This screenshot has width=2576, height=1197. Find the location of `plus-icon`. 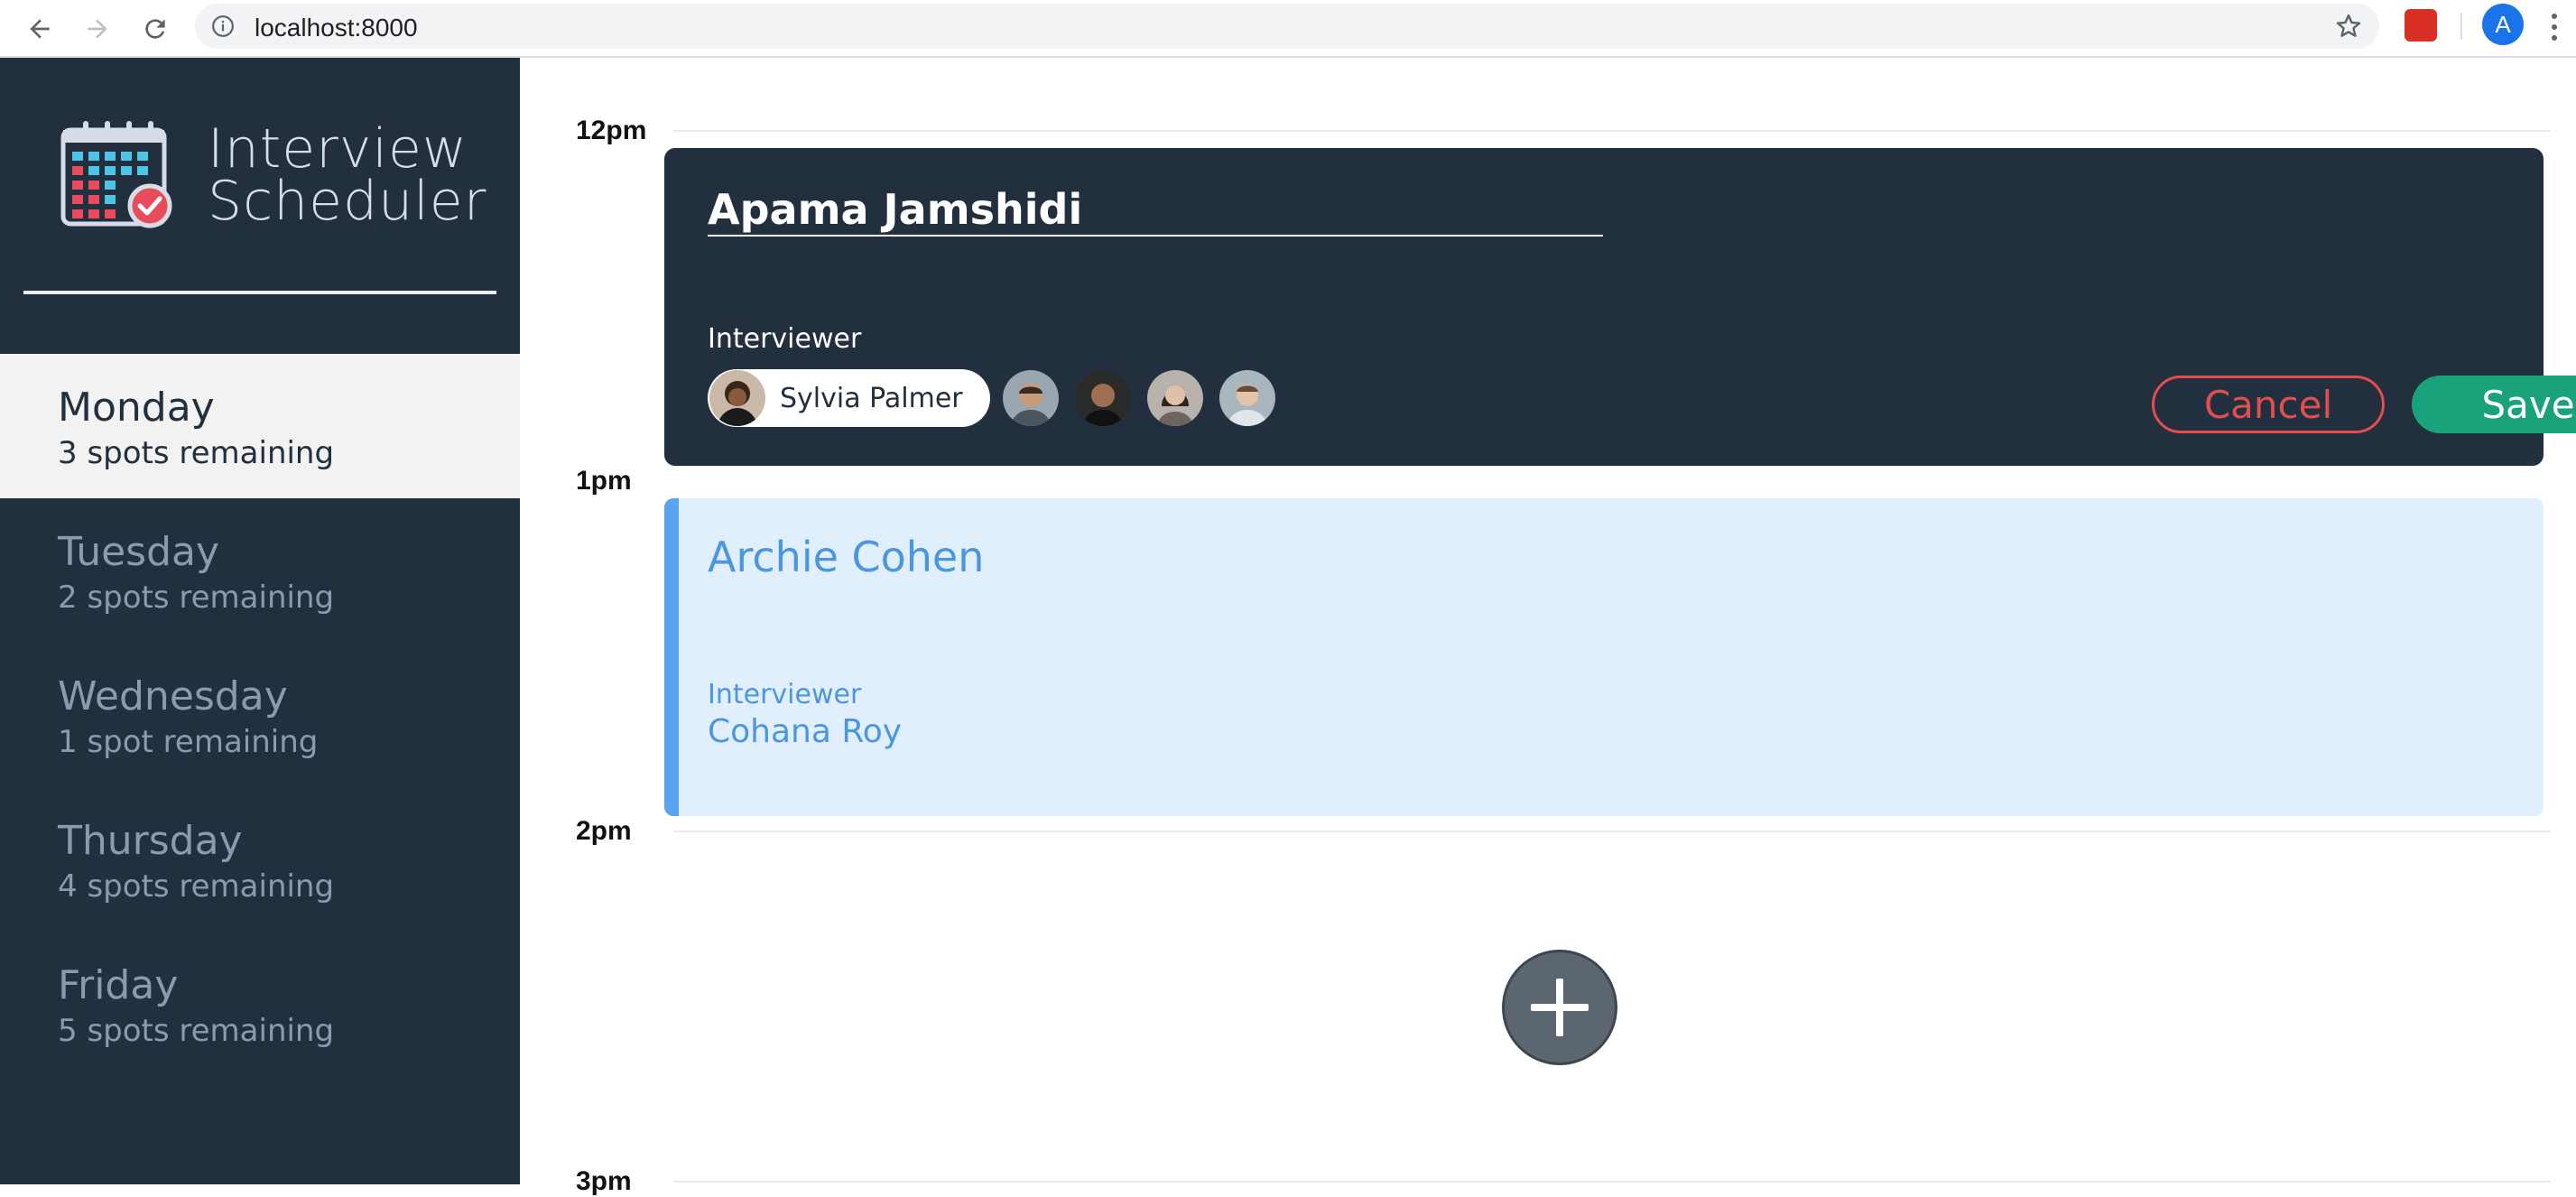

plus-icon is located at coordinates (1560, 1007).